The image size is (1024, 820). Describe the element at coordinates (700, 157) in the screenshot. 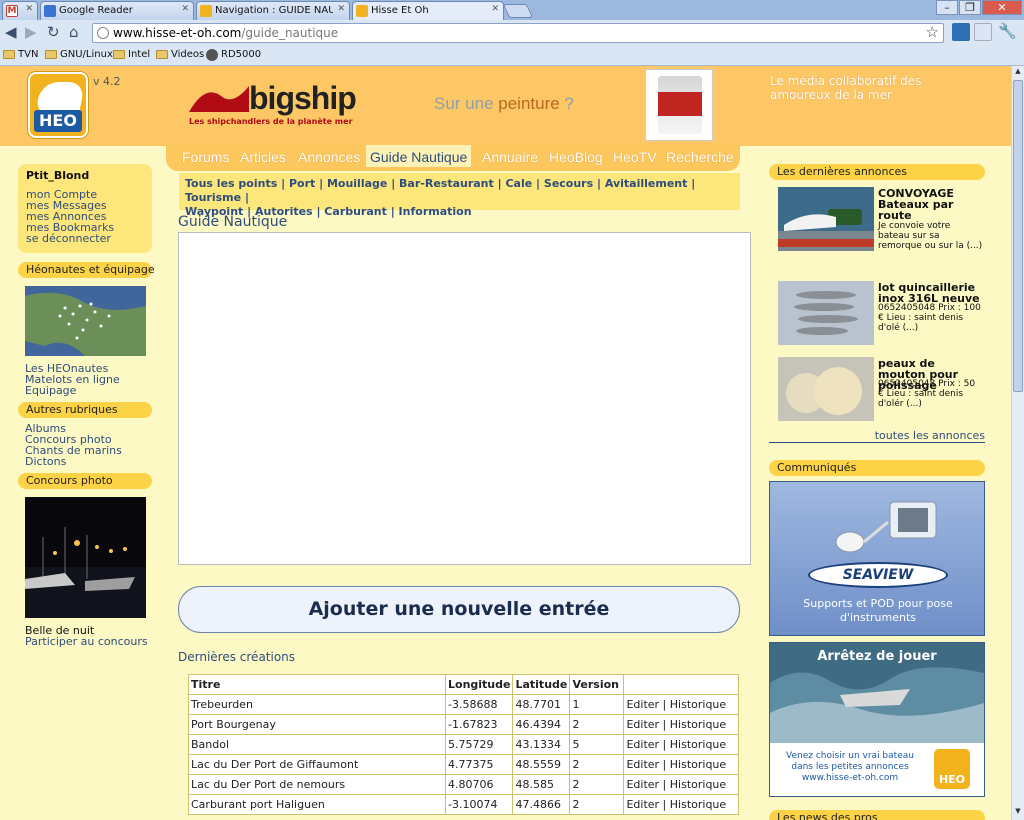

I see `nav-recherche: Recherche` at that location.